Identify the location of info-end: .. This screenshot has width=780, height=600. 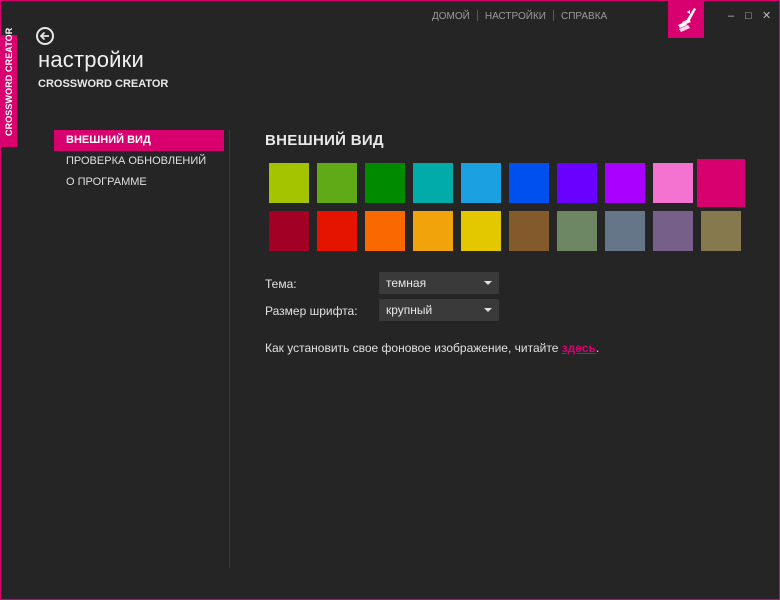
(597, 348).